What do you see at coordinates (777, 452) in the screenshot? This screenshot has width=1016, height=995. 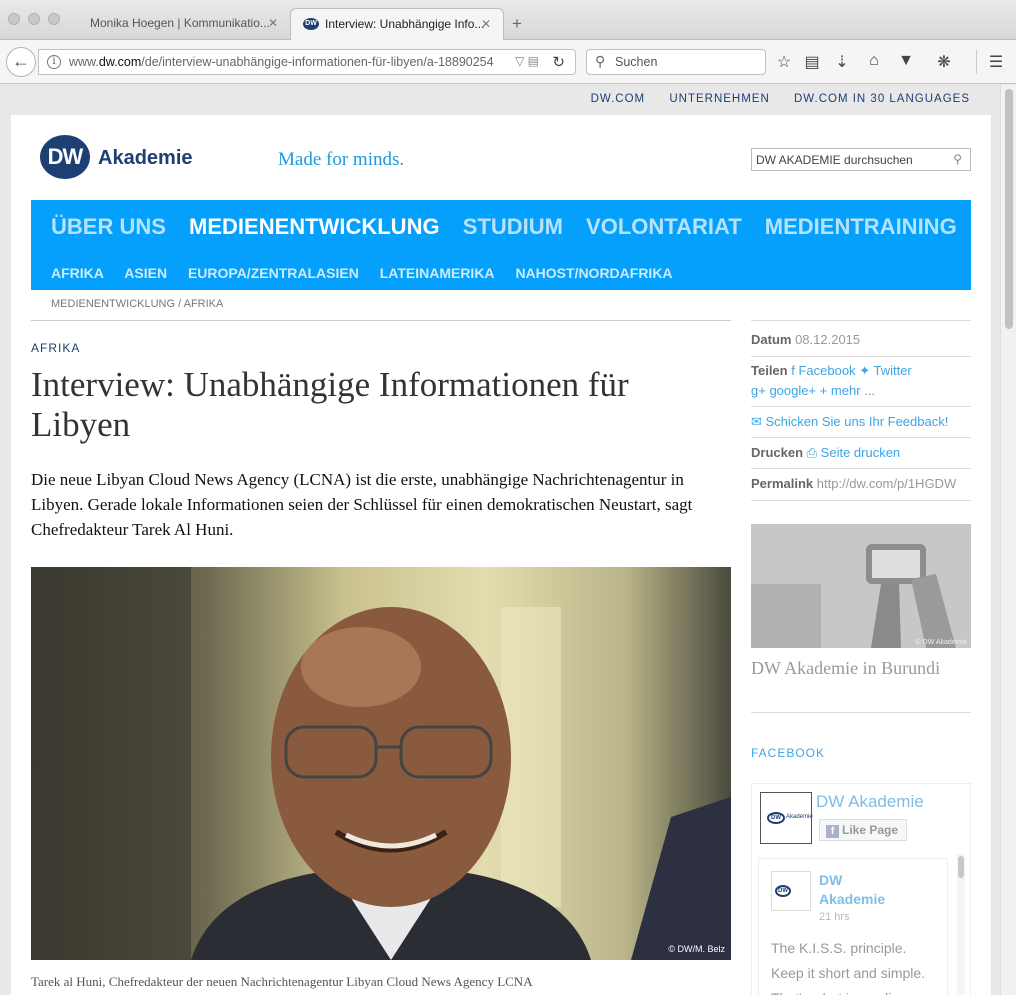 I see `print-label: Drucken` at bounding box center [777, 452].